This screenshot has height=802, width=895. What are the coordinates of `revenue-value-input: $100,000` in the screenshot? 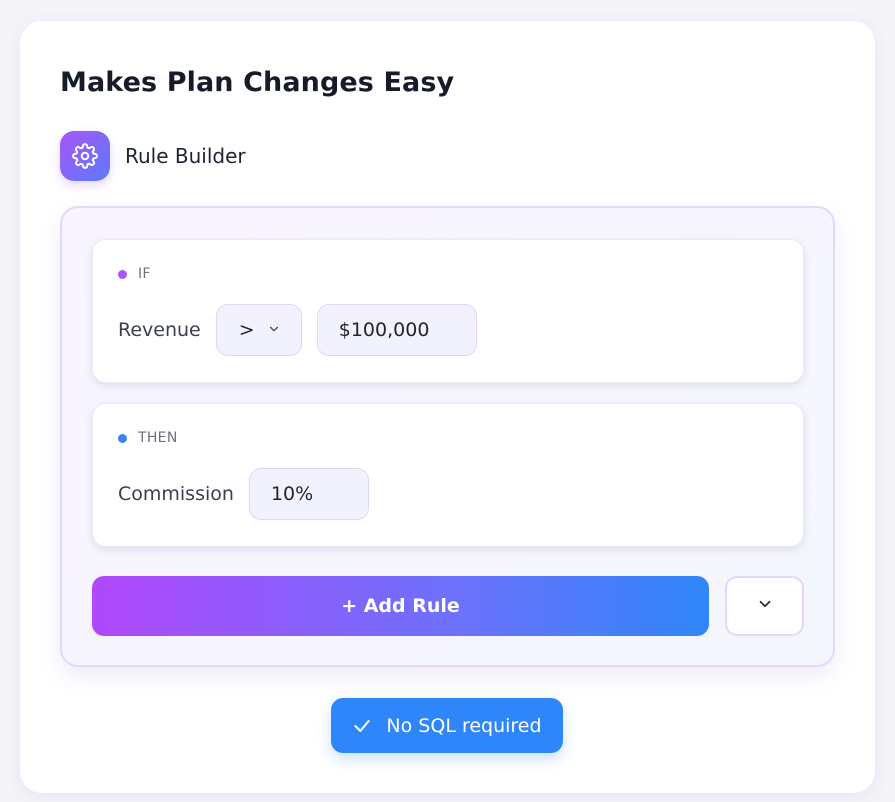 It's located at (396, 330).